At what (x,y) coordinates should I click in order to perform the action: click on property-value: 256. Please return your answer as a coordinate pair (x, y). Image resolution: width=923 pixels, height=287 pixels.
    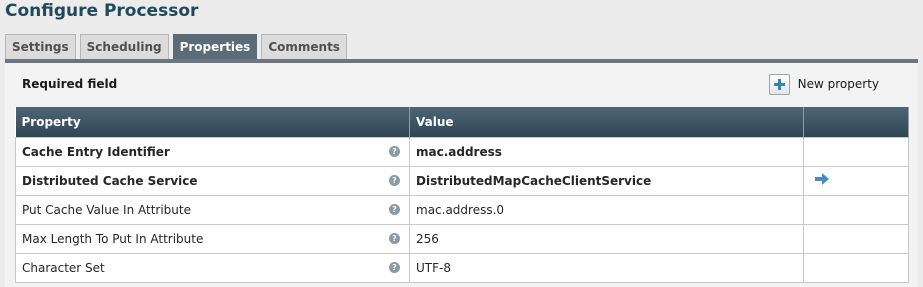
    Looking at the image, I should click on (606, 238).